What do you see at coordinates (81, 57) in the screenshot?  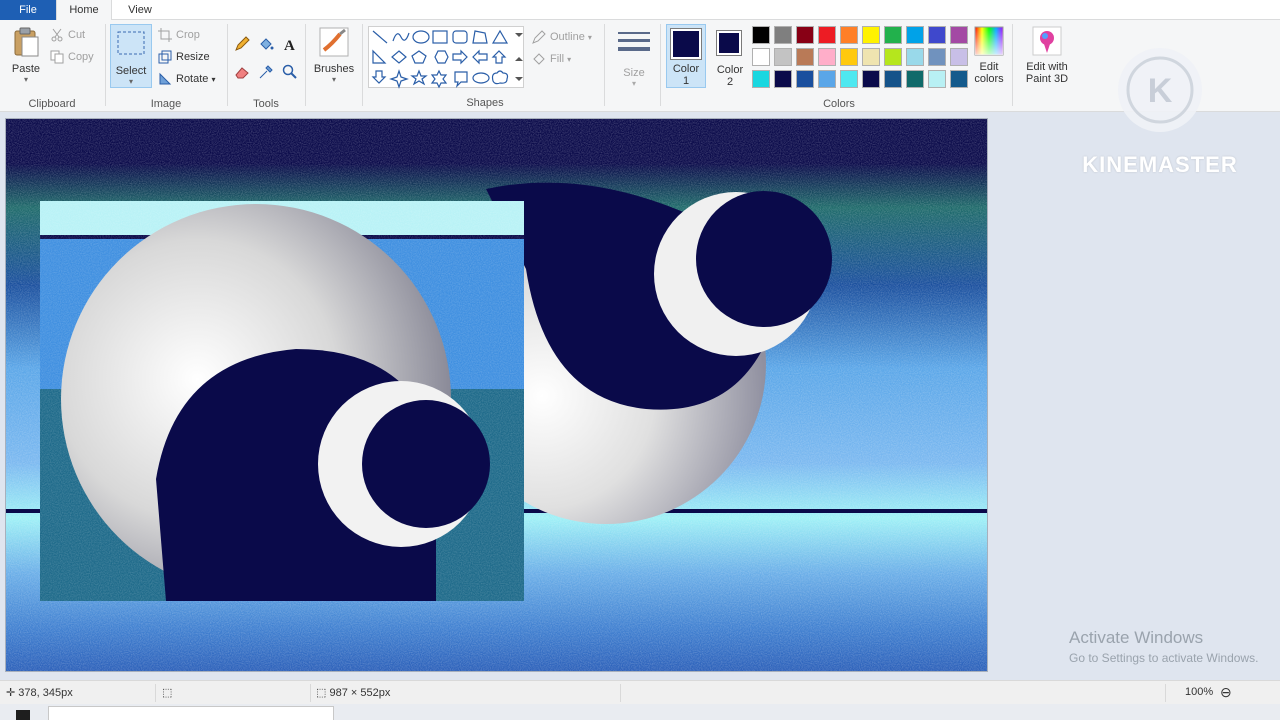 I see `copy-label: Copy` at bounding box center [81, 57].